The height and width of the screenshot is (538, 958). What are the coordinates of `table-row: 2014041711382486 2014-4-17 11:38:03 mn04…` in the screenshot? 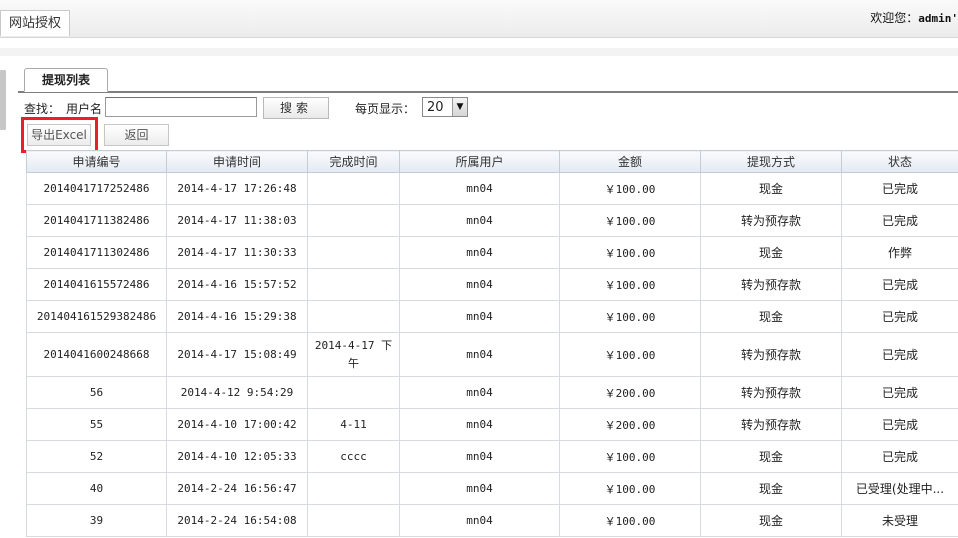 It's located at (492, 220).